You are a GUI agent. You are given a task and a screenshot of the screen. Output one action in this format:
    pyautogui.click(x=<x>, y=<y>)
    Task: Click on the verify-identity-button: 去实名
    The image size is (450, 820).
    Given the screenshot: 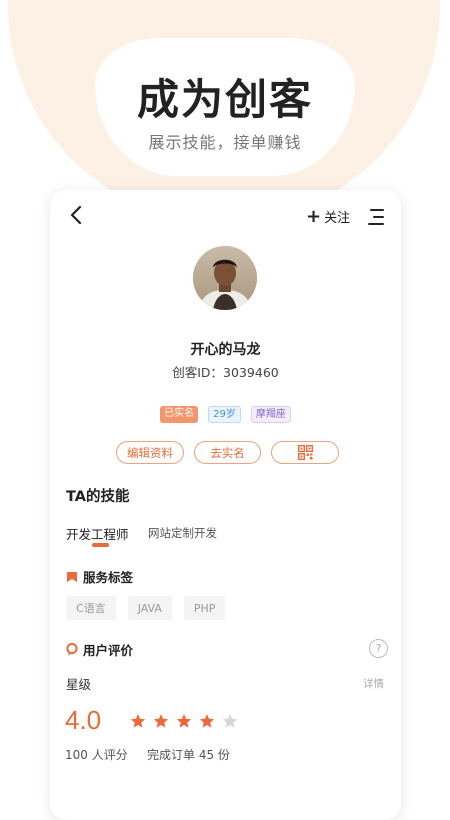 What is the action you would take?
    pyautogui.click(x=227, y=452)
    